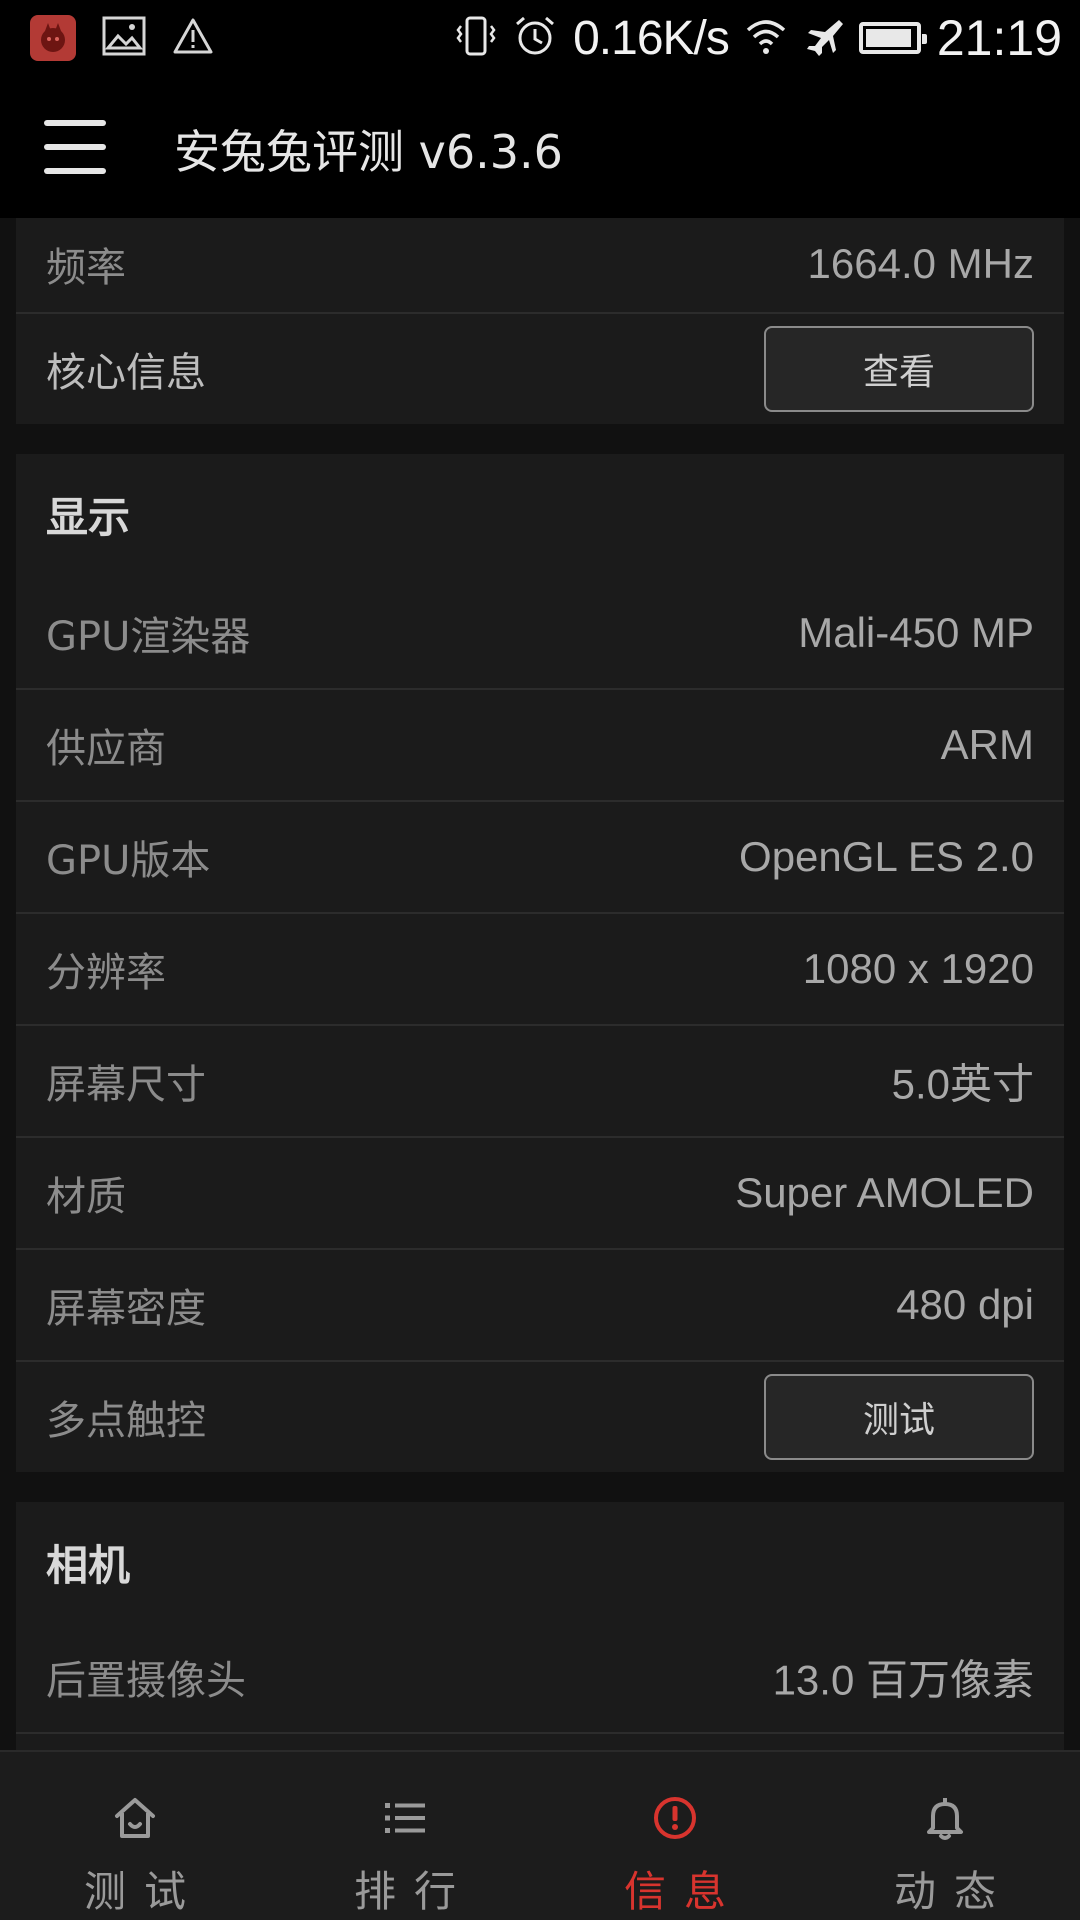  I want to click on nav-tab-news: 动态, so click(945, 1836).